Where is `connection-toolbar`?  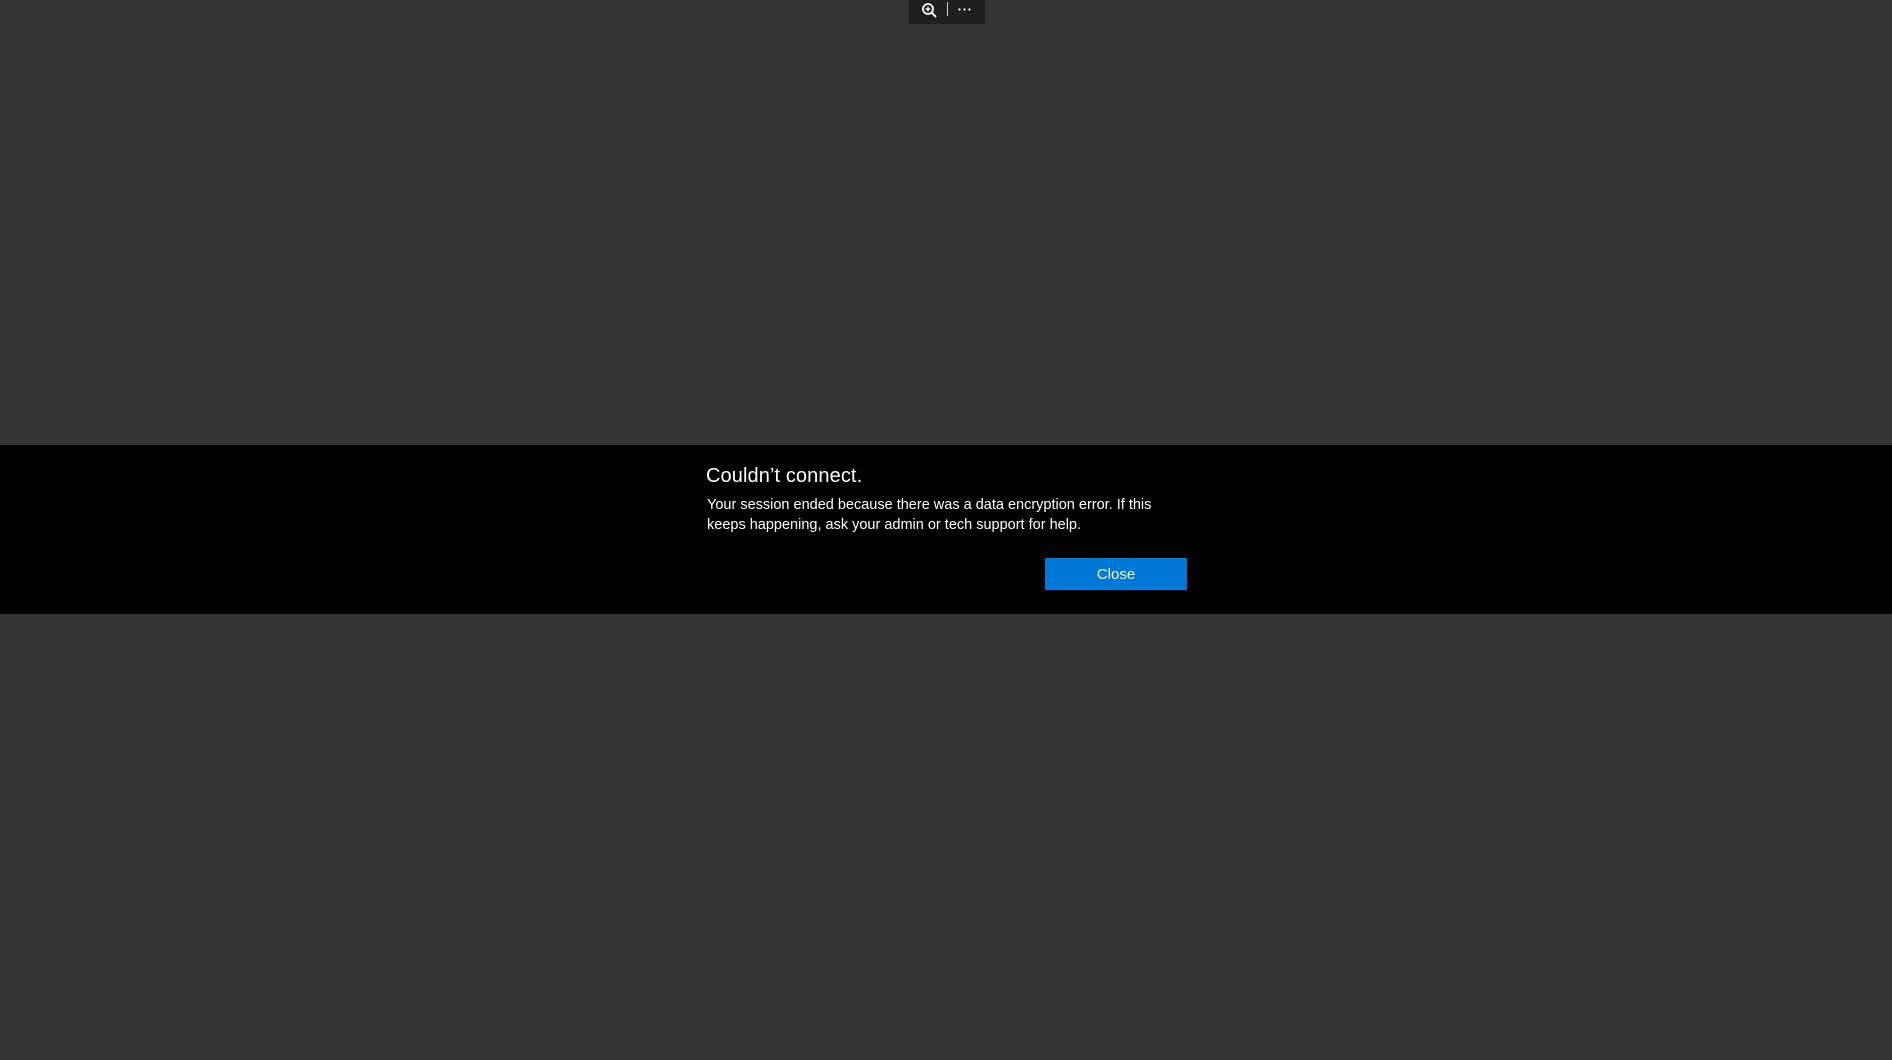
connection-toolbar is located at coordinates (947, 12).